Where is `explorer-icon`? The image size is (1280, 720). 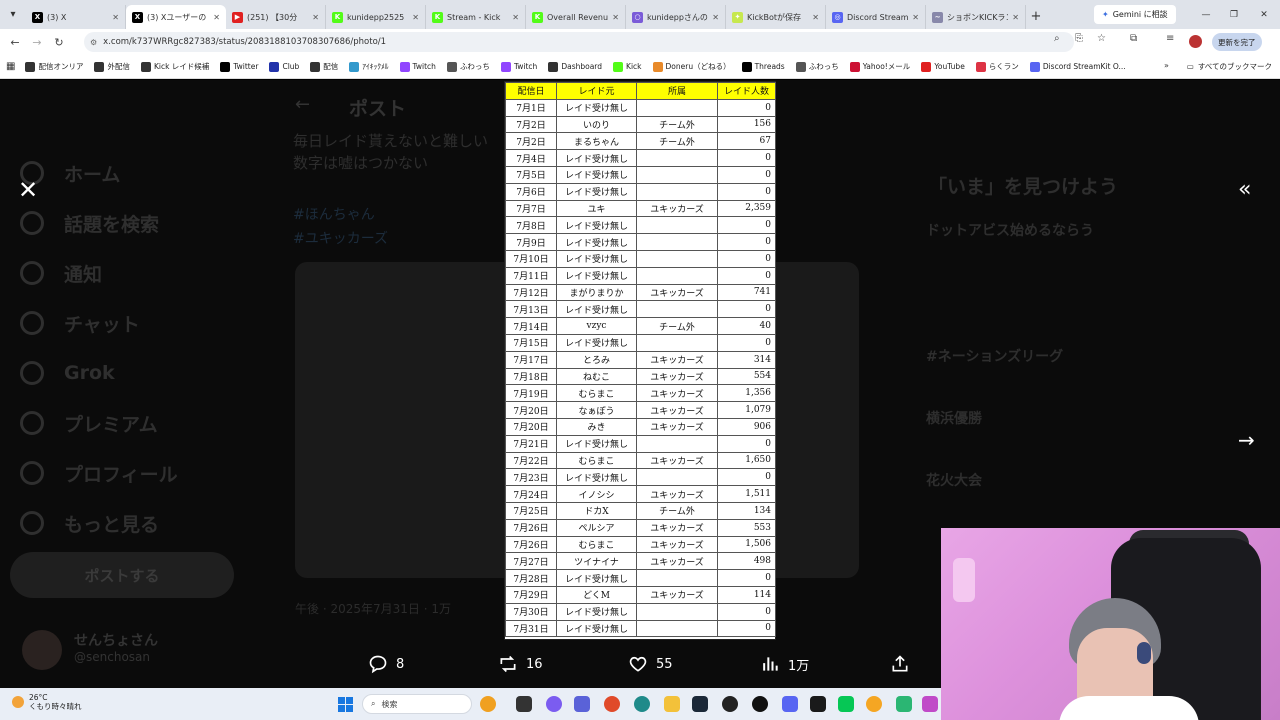
explorer-icon is located at coordinates (672, 704).